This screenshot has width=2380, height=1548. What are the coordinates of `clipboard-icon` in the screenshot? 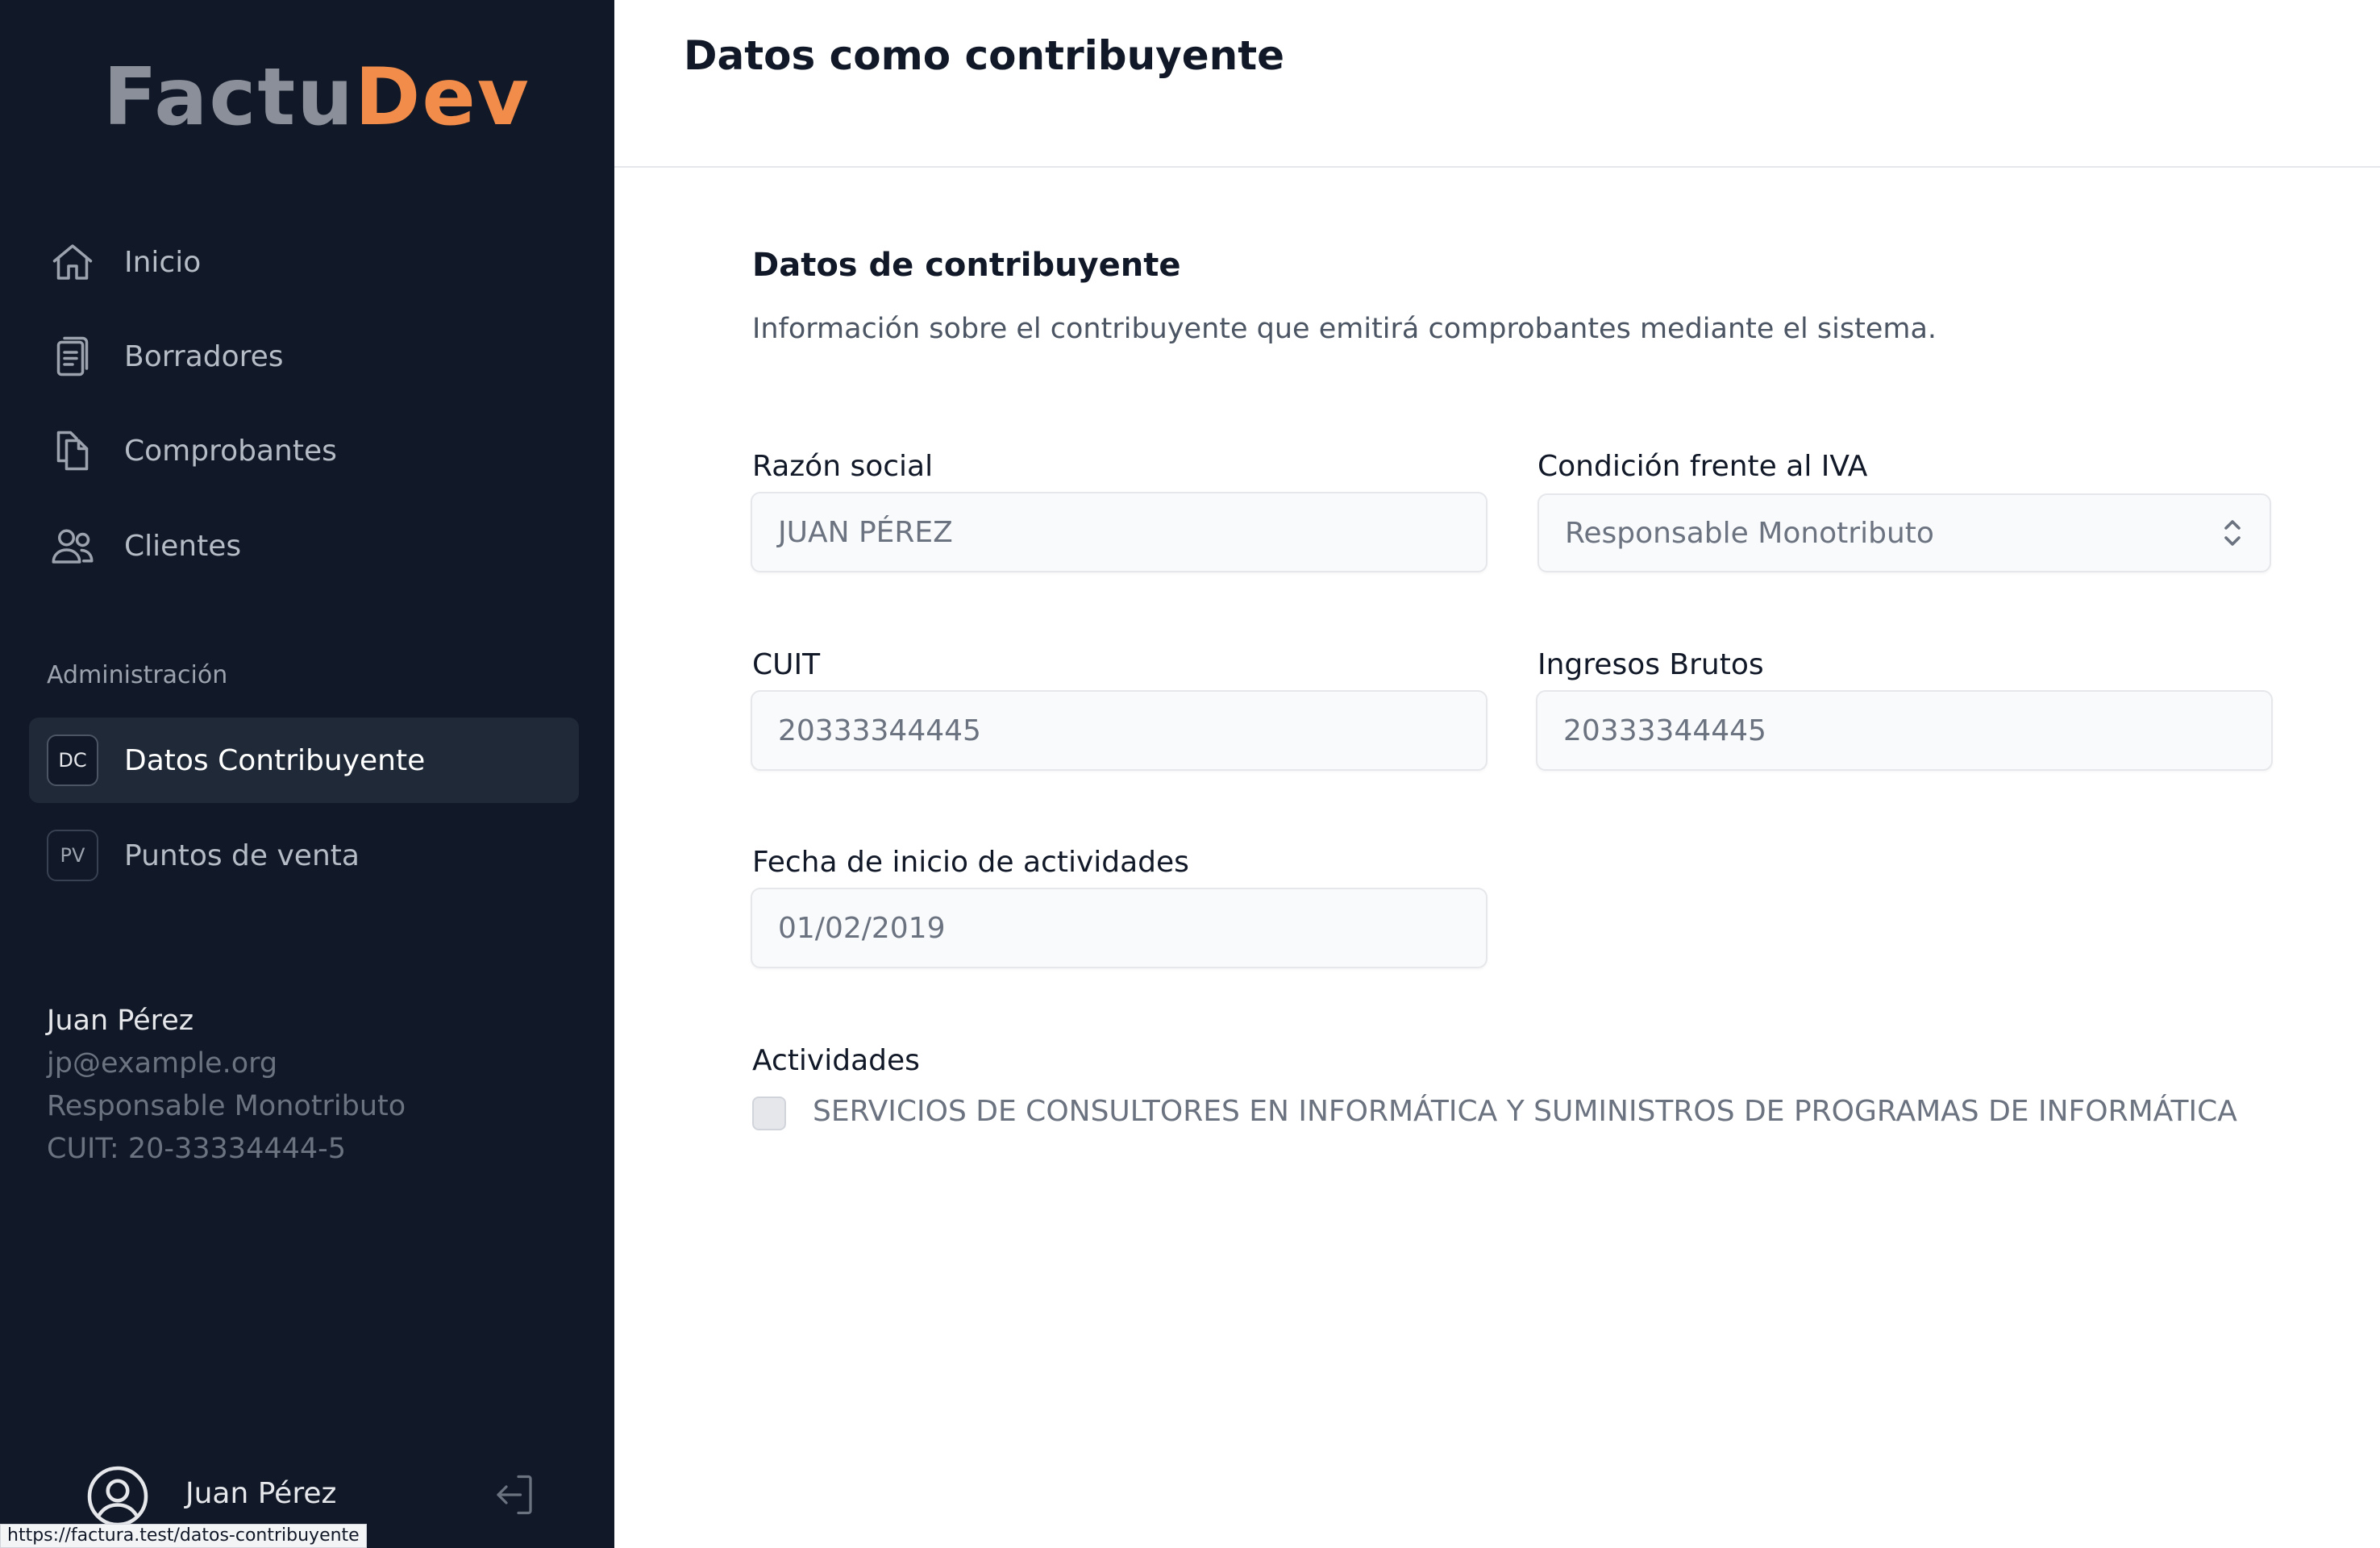 It's located at (72, 356).